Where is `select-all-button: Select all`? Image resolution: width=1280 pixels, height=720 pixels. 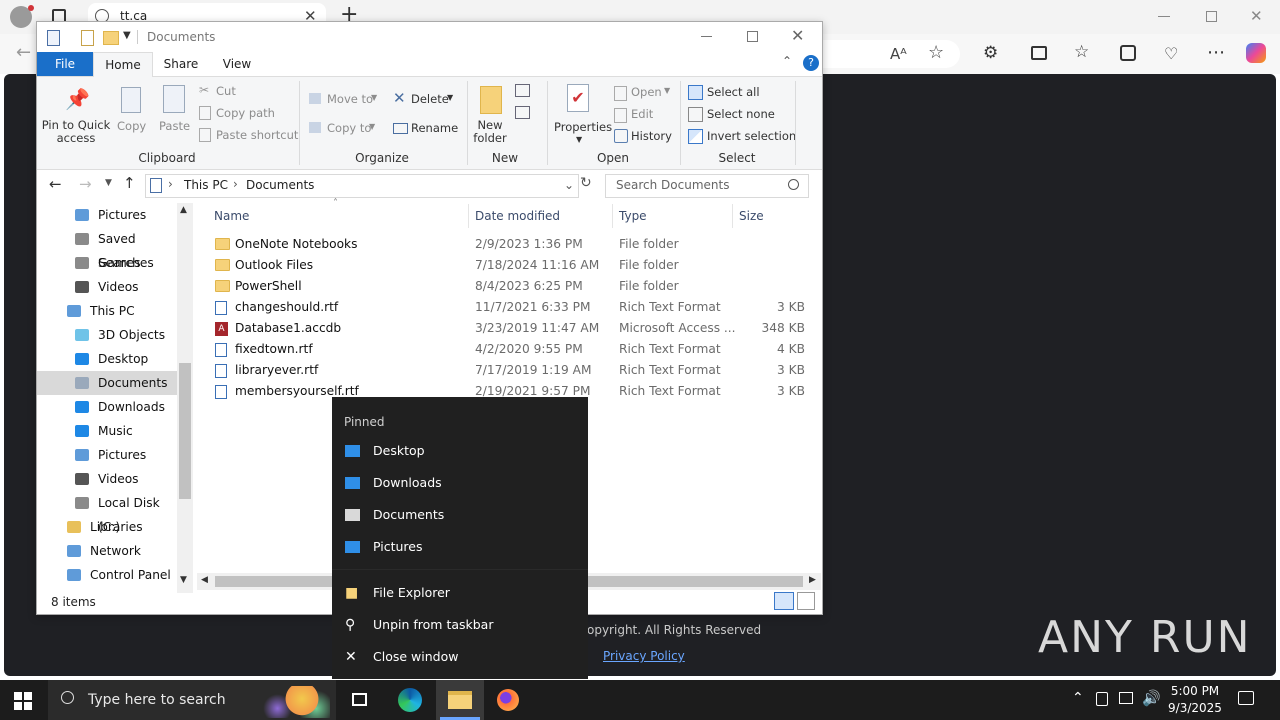
select-all-button: Select all is located at coordinates (733, 92).